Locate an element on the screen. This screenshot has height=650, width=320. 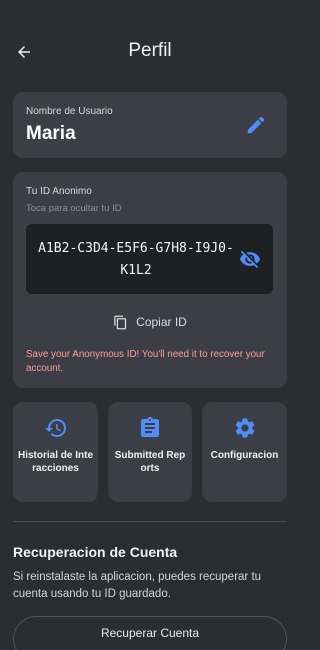
history-icon is located at coordinates (55, 428).